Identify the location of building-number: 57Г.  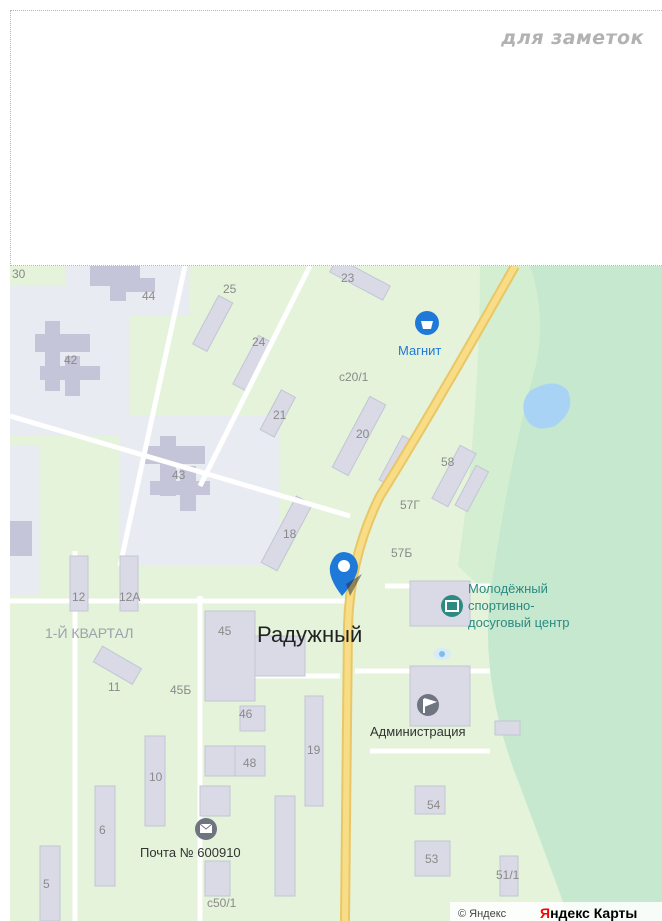
(410, 505).